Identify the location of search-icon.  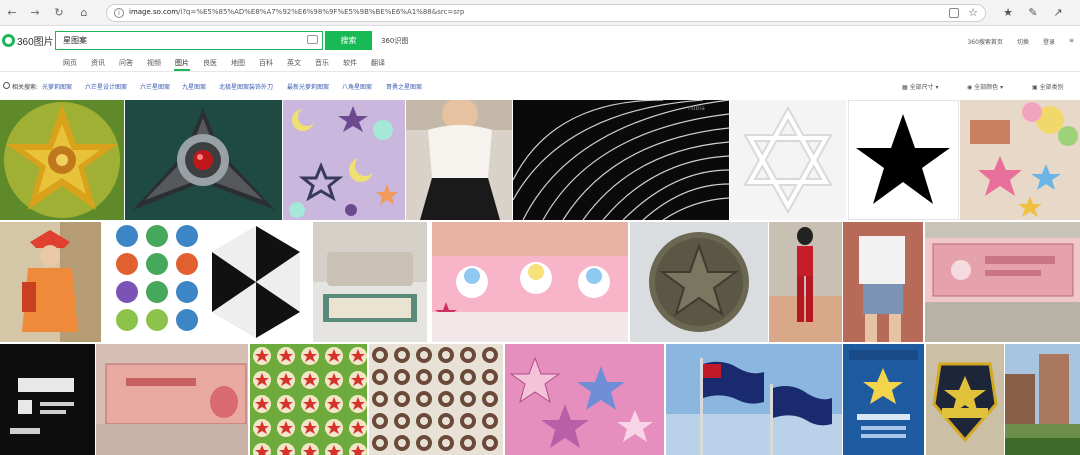
(6, 85).